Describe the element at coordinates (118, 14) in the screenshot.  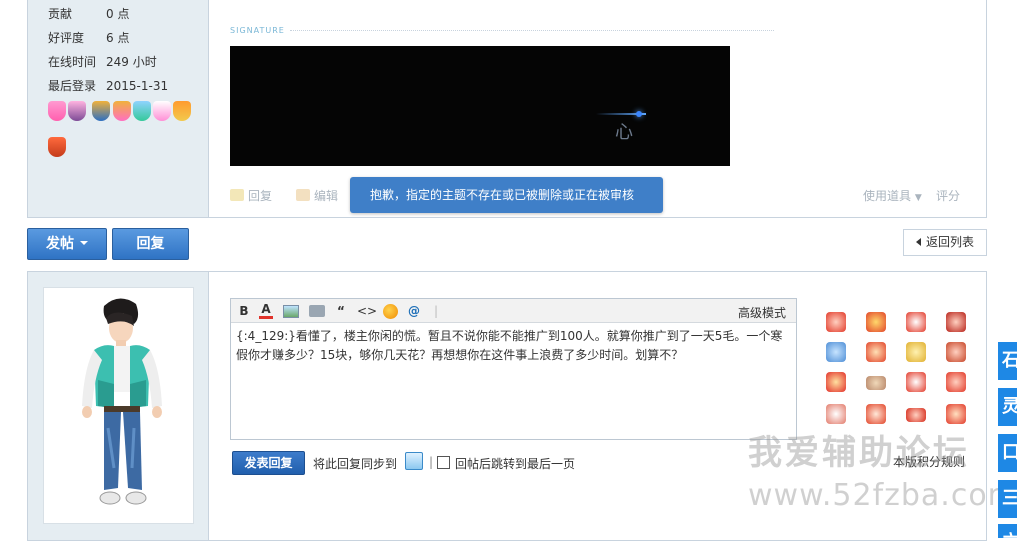
I see `stat-value: 0 点` at that location.